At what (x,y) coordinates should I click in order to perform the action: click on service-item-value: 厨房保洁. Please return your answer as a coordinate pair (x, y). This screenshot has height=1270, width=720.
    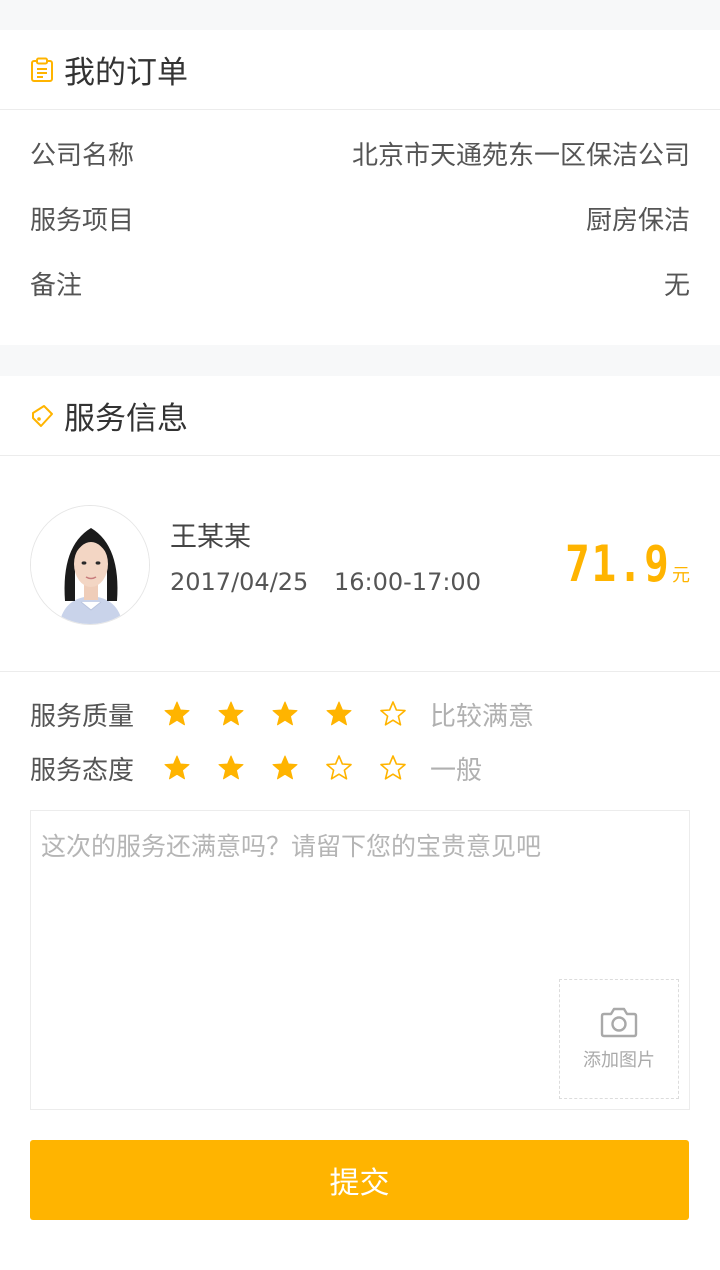
    Looking at the image, I should click on (637, 220).